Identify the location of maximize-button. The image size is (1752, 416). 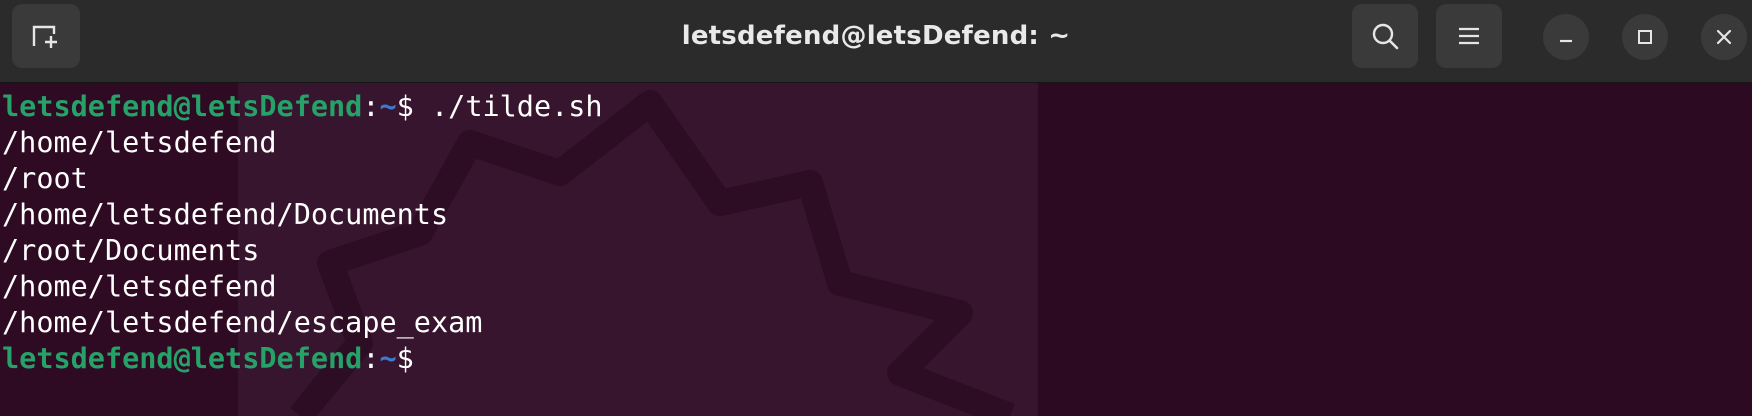
(1645, 37).